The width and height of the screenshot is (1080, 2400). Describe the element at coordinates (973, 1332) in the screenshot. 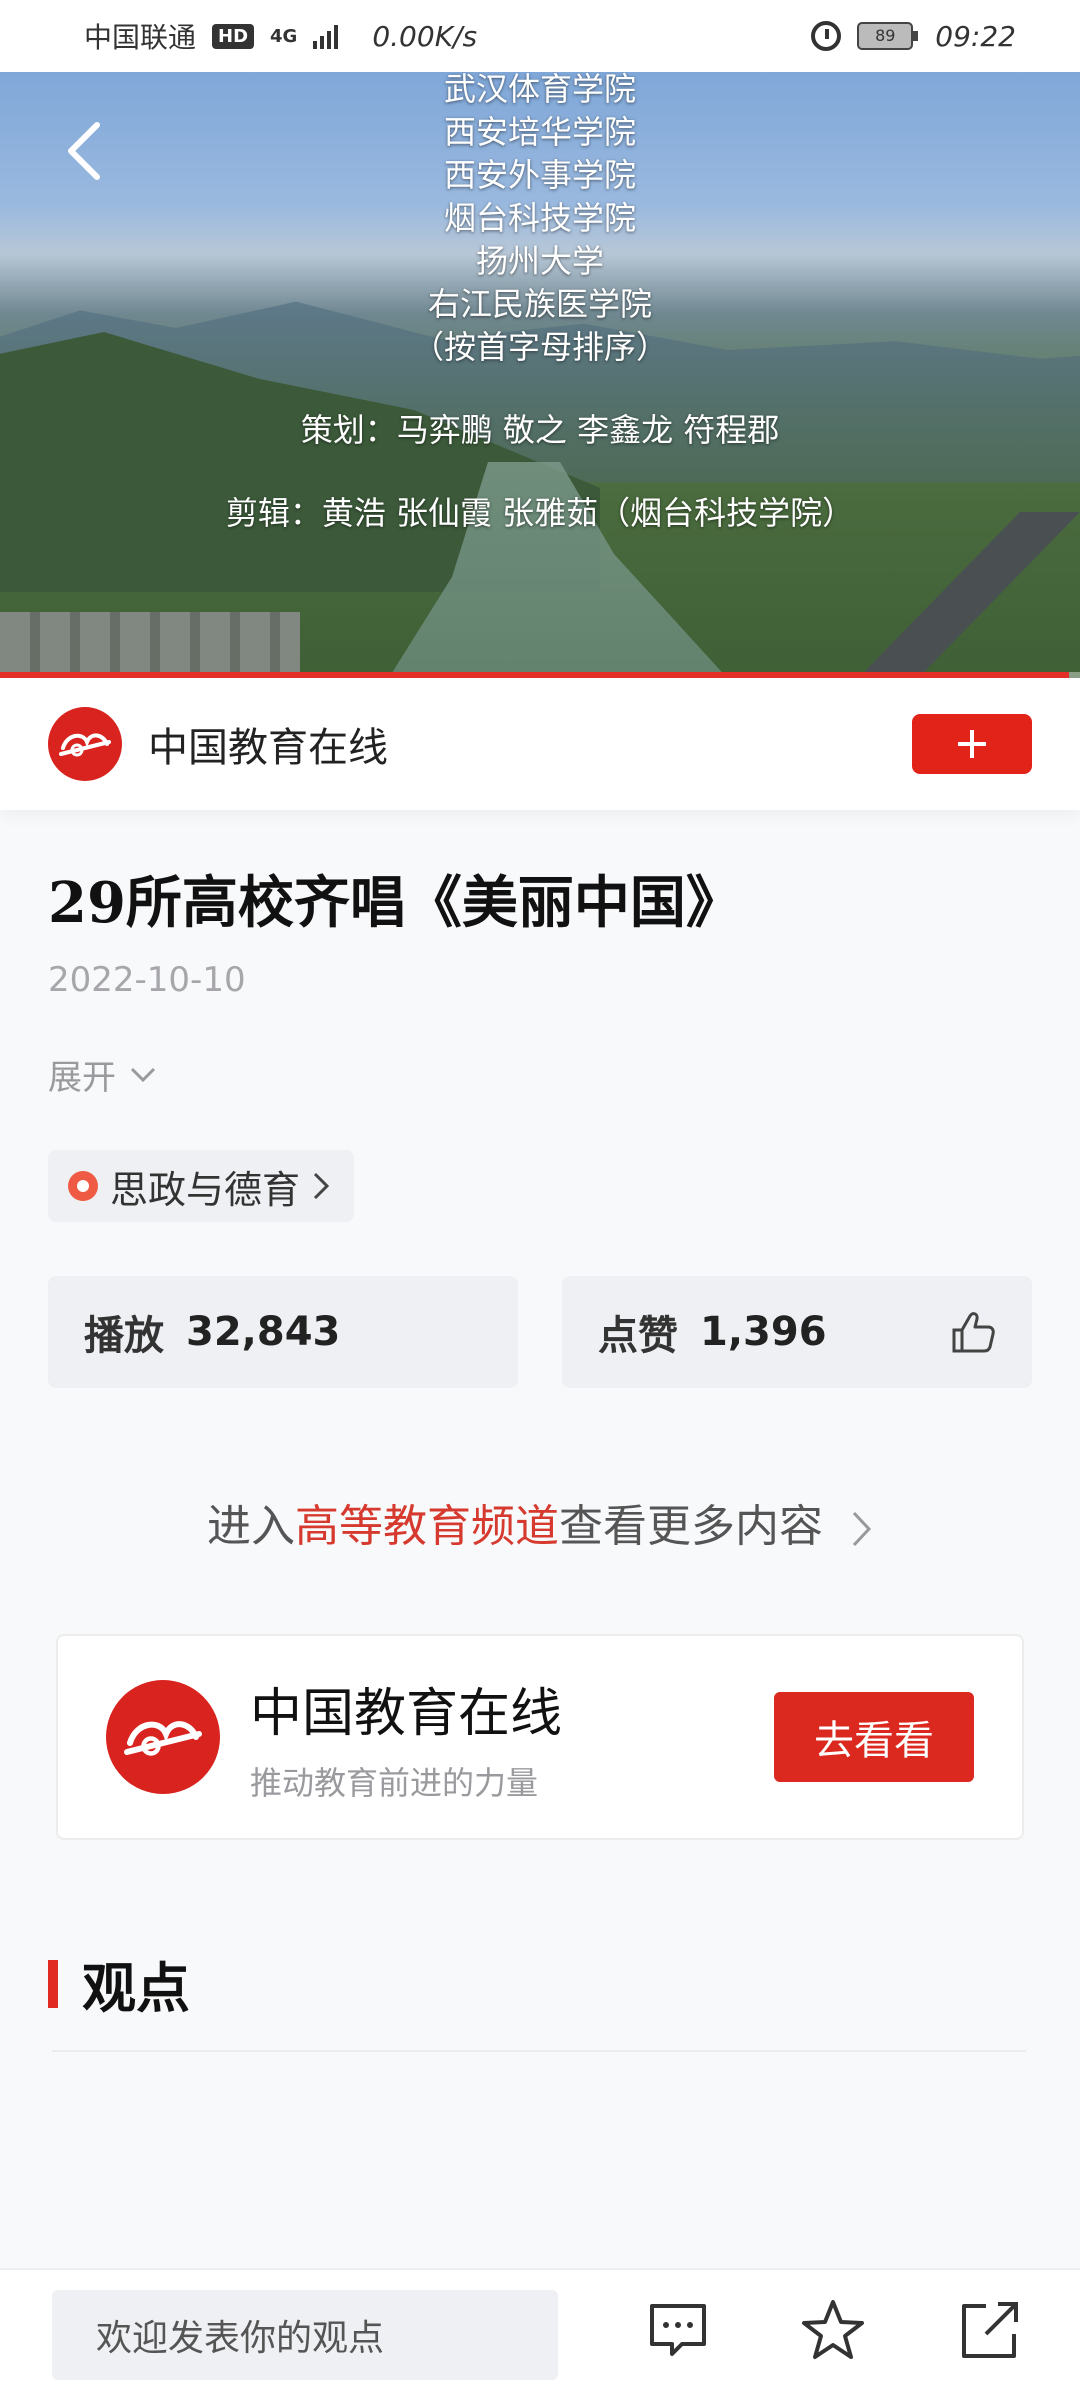

I see `thumbs-up-icon` at that location.